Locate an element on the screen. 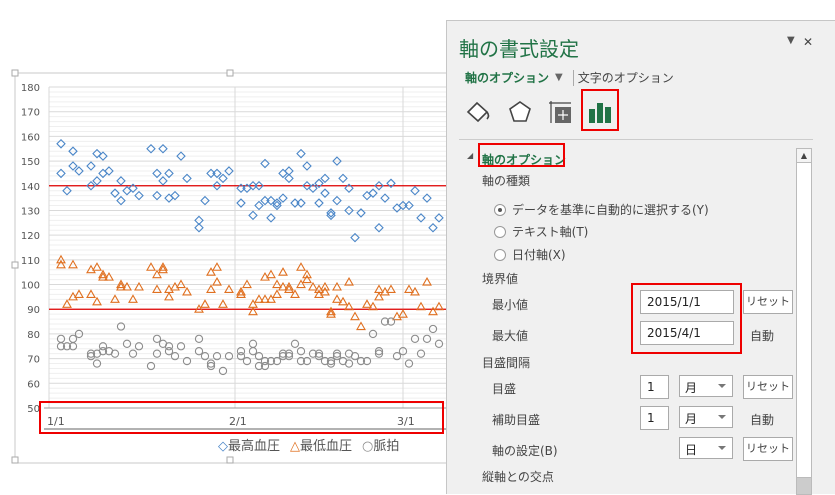 Image resolution: width=835 pixels, height=495 pixels. legend-item-systolic: ◇最高血圧 is located at coordinates (249, 446).